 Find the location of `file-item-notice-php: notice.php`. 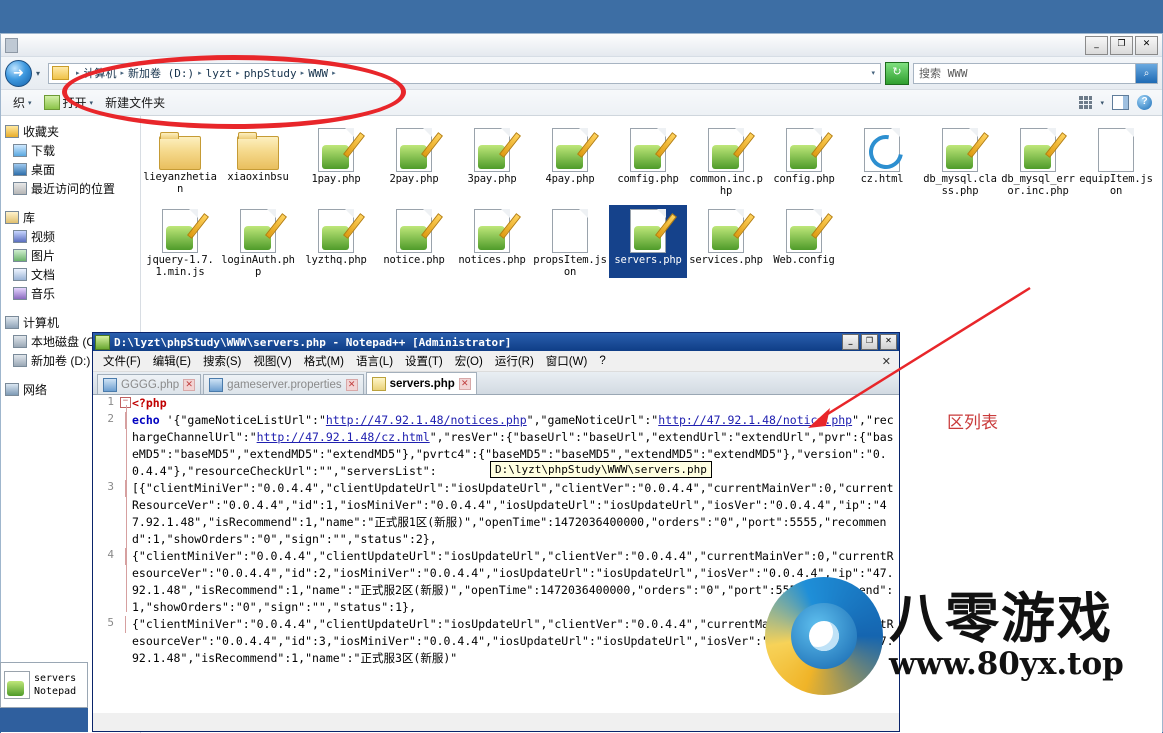

file-item-notice-php: notice.php is located at coordinates (414, 241).